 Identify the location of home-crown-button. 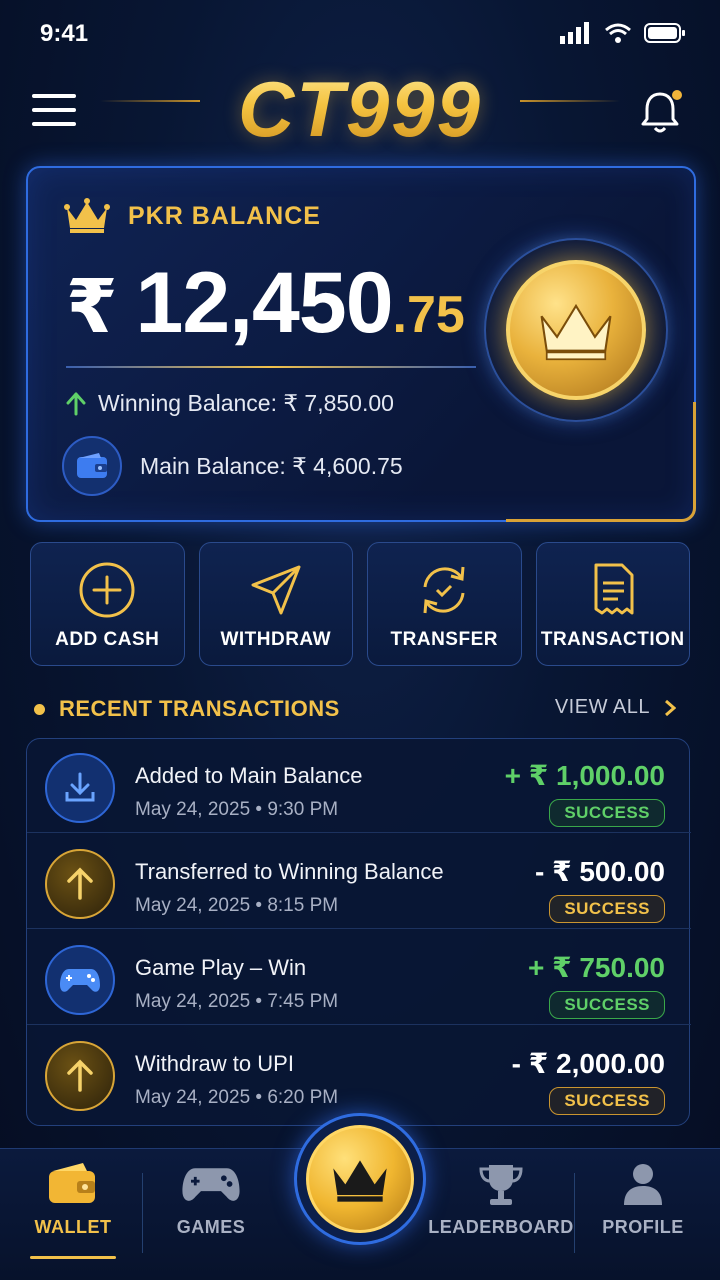
(360, 1179).